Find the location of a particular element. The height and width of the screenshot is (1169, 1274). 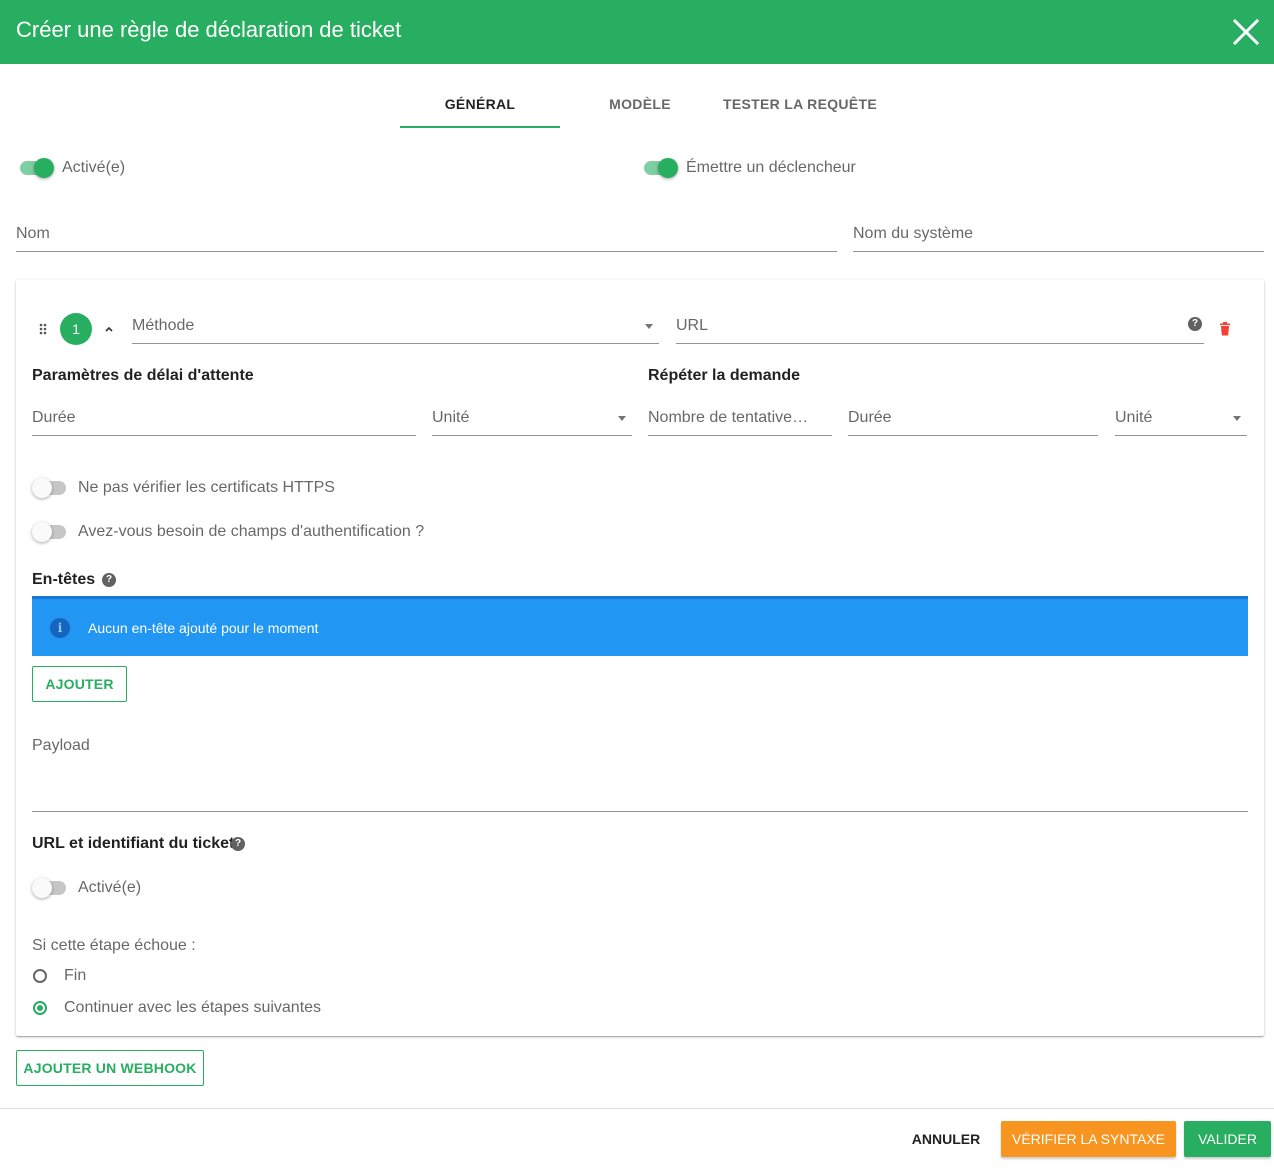

skip-https-switch is located at coordinates (50, 488).